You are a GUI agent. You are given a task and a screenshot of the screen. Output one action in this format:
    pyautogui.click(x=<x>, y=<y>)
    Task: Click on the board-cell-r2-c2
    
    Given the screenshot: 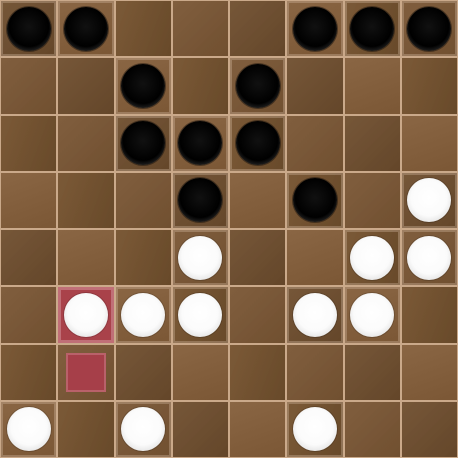 What is the action you would take?
    pyautogui.click(x=143, y=143)
    